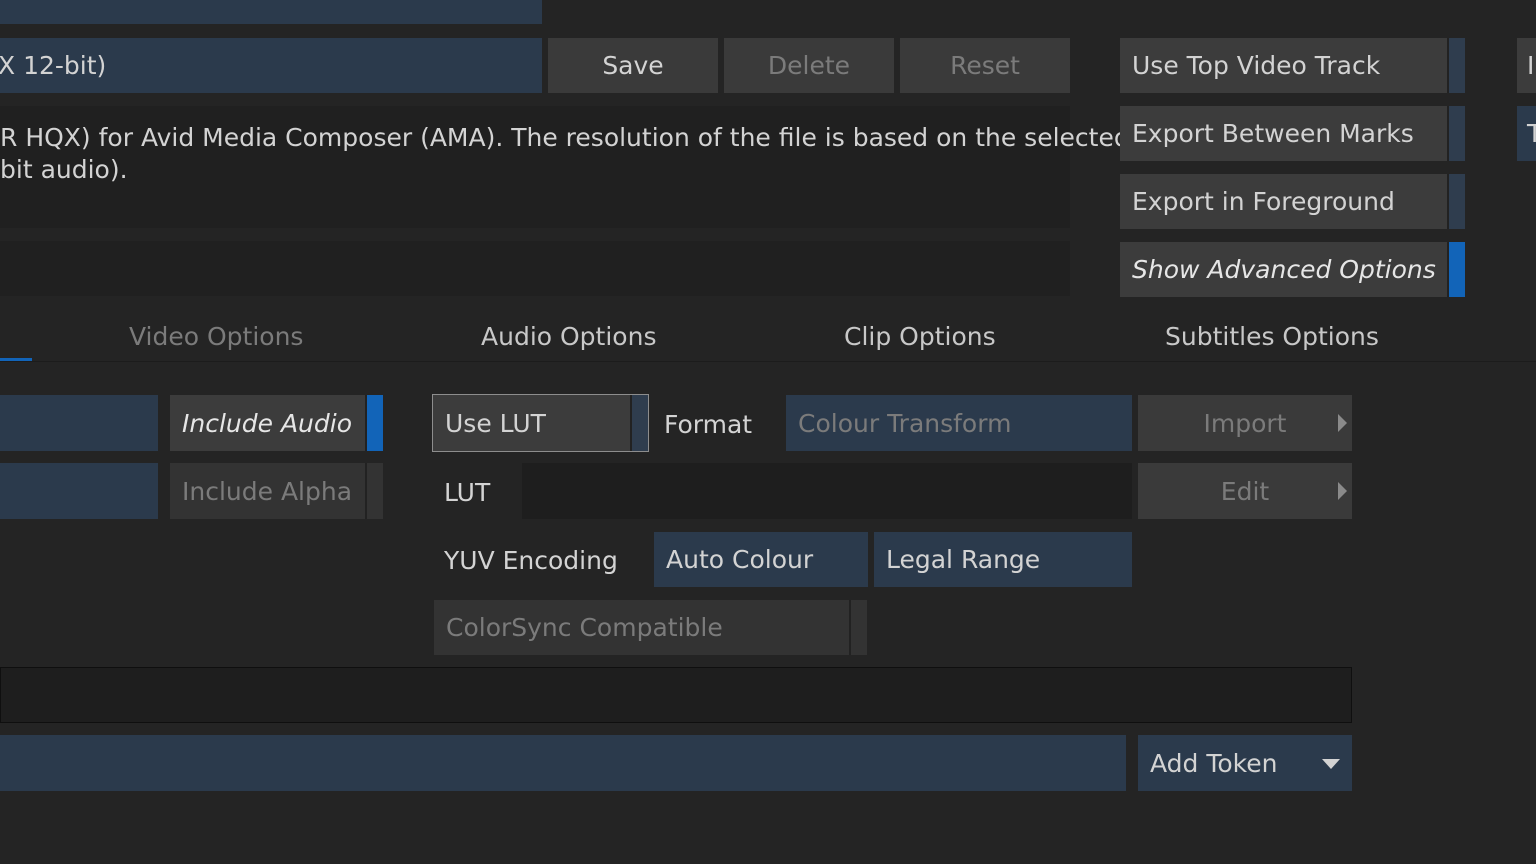  What do you see at coordinates (1526, 133) in the screenshot?
I see `edge-toggle-2: T` at bounding box center [1526, 133].